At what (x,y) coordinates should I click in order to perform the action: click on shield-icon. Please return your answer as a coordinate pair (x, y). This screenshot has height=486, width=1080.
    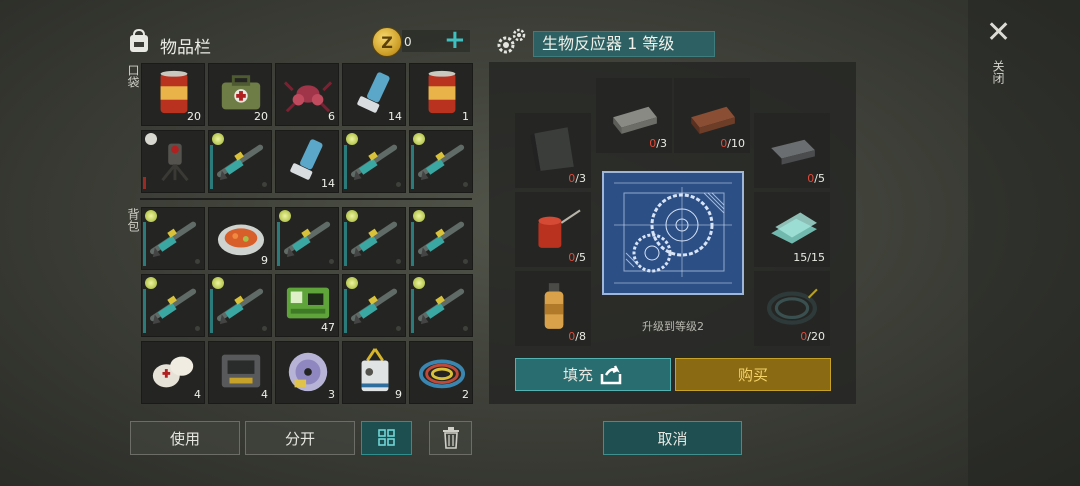
    Looking at the image, I should click on (151, 139).